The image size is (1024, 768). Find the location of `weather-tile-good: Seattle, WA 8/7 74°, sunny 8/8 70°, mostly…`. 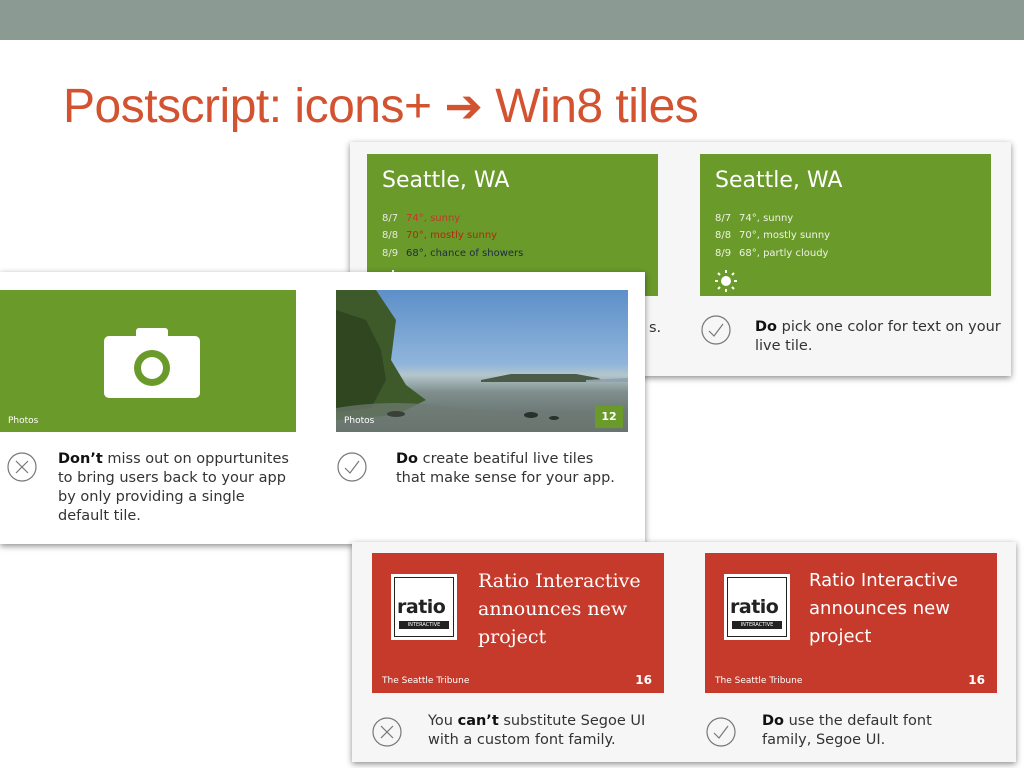

weather-tile-good: Seattle, WA 8/7 74°, sunny 8/8 70°, mostly… is located at coordinates (845, 225).